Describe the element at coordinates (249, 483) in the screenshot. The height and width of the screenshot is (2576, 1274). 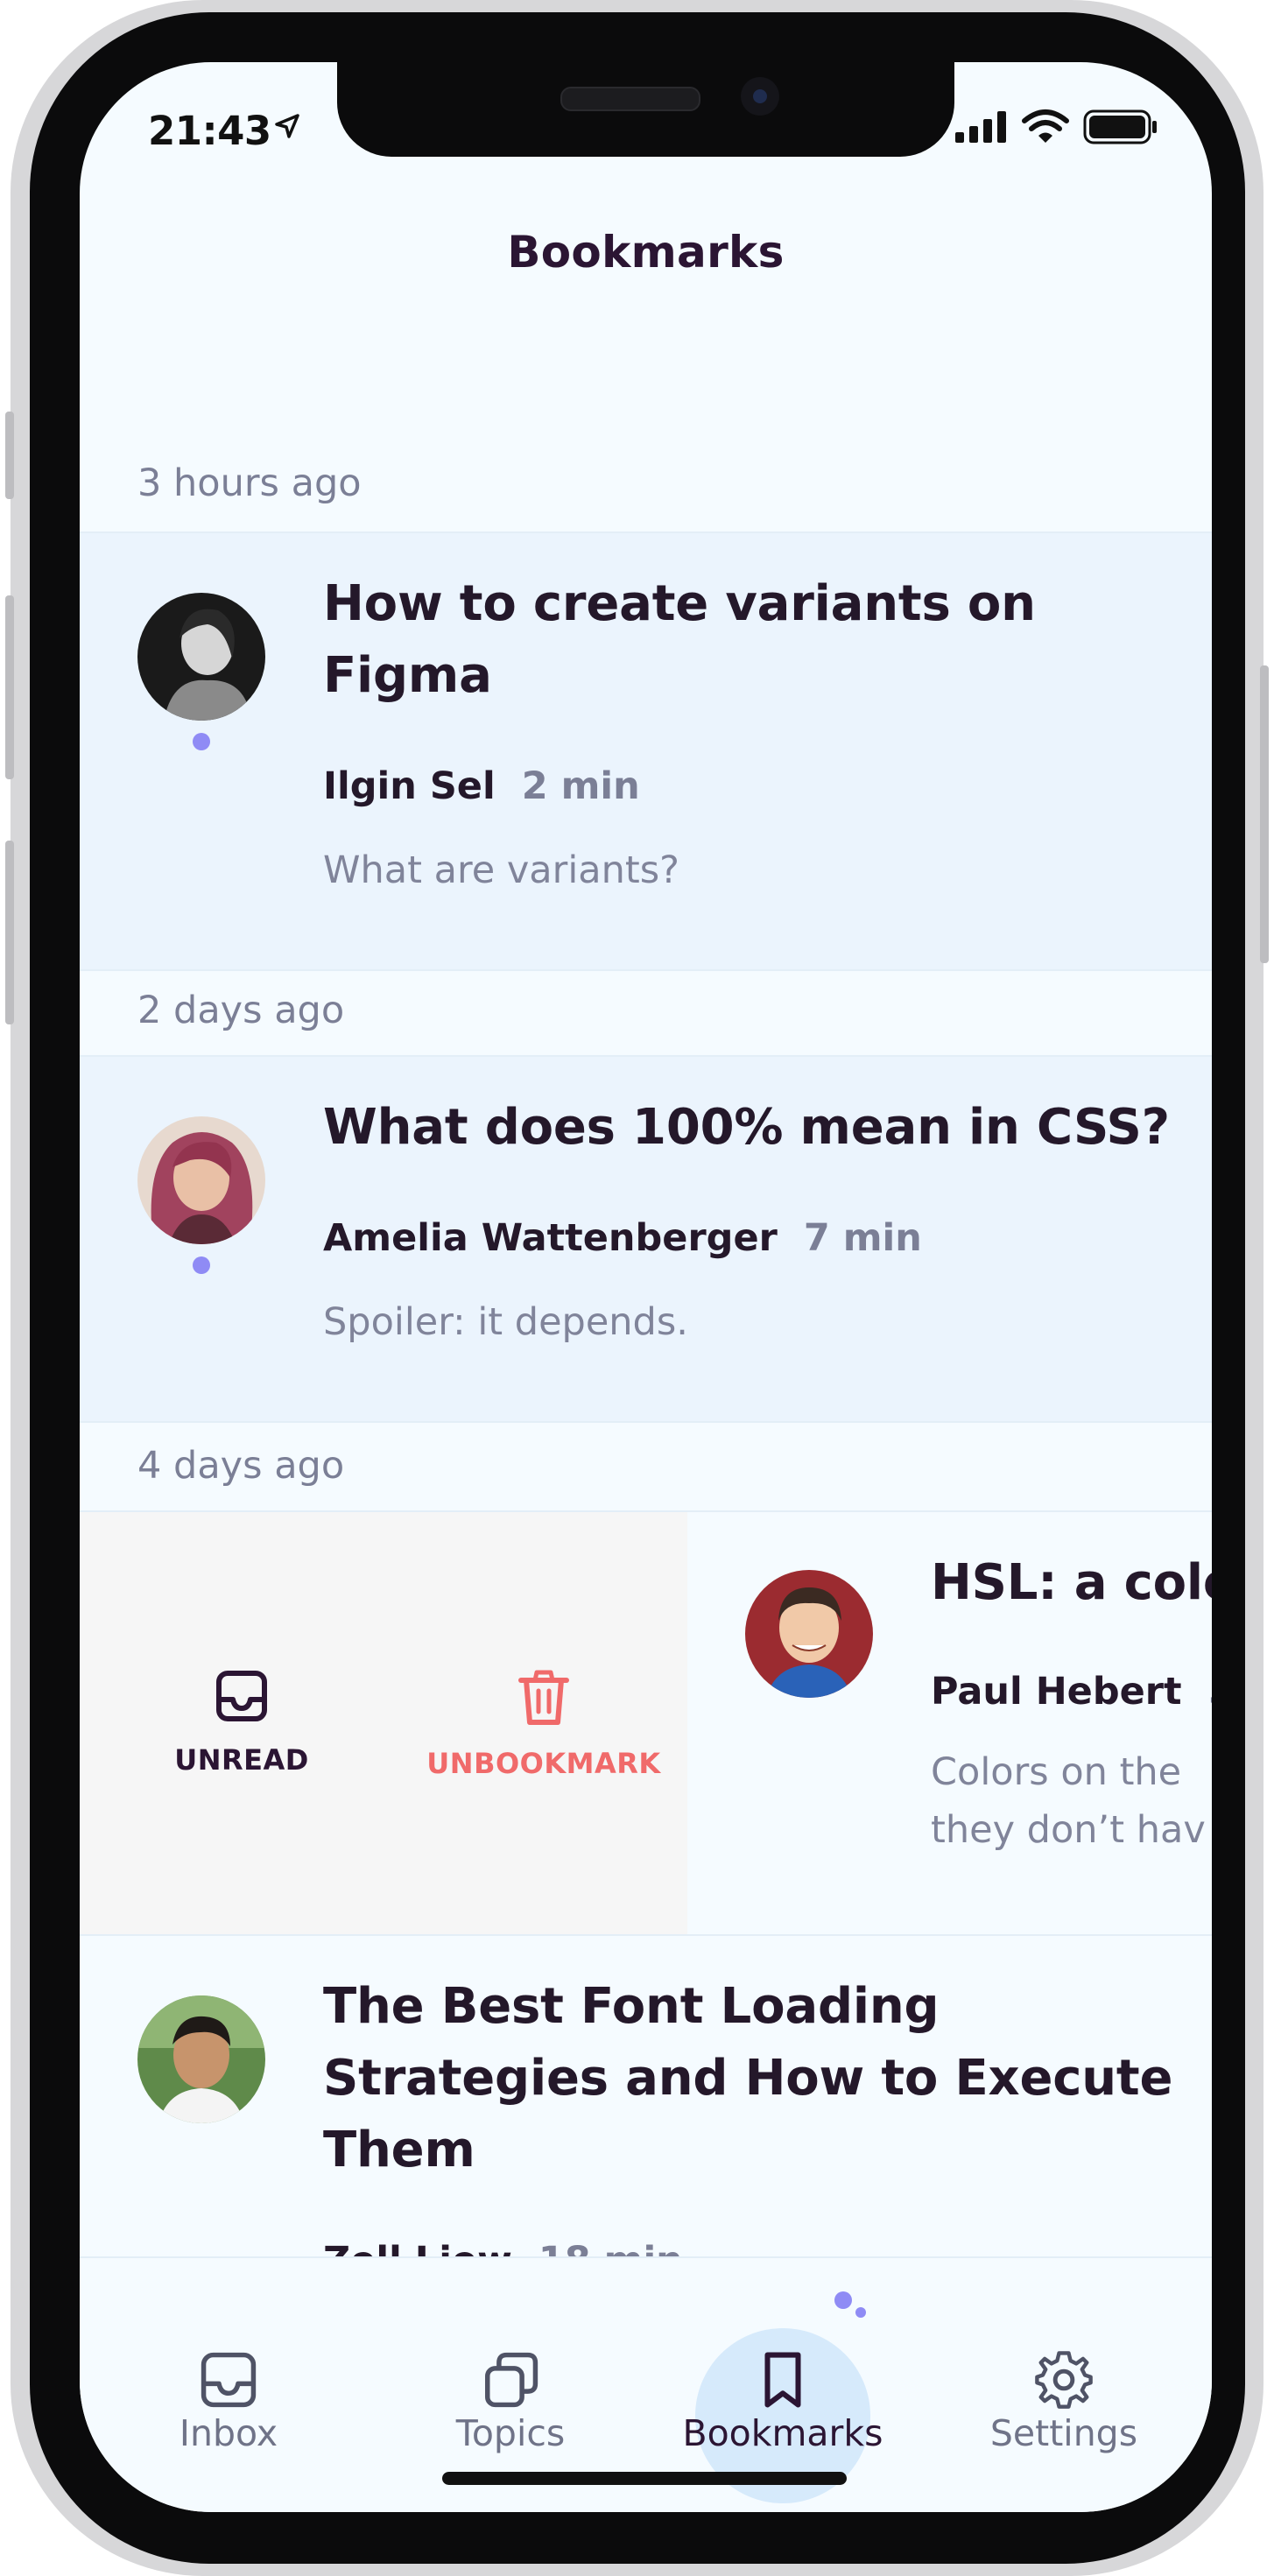
I see `section-label: 3 hours ago` at that location.